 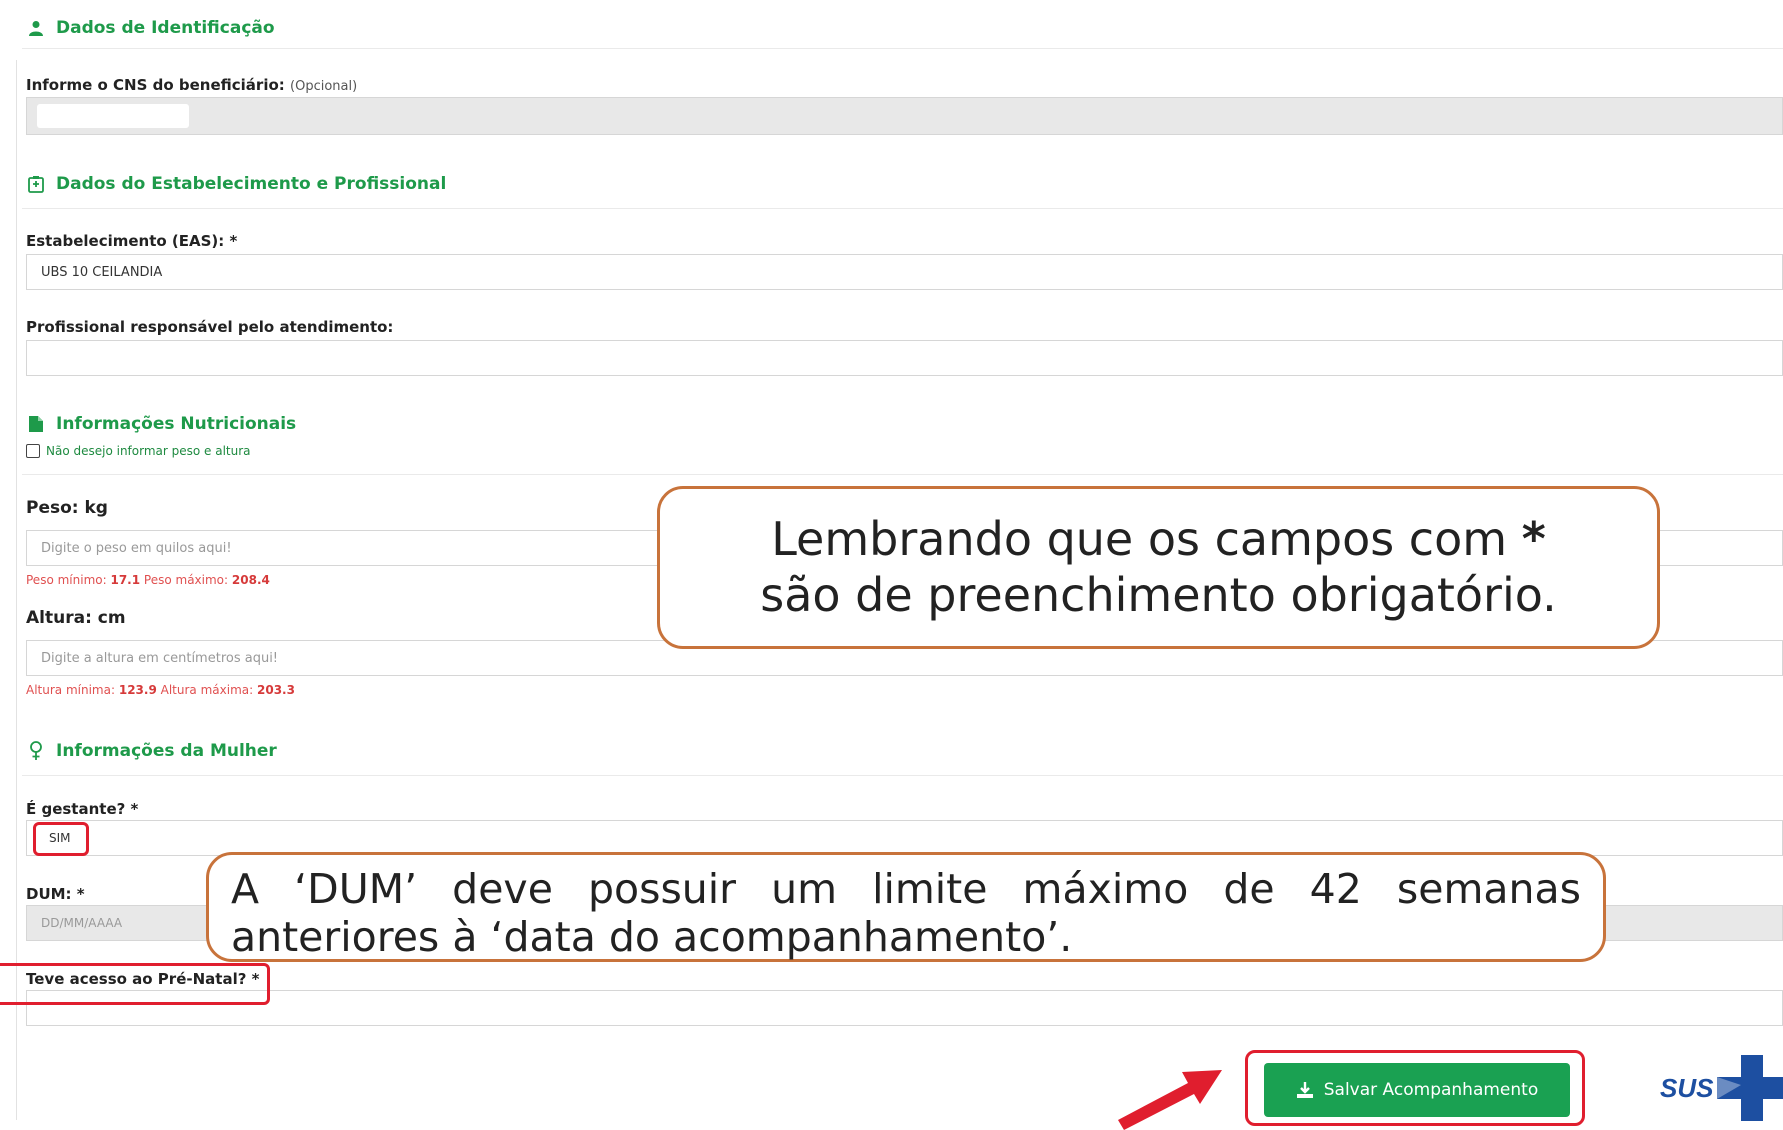 I want to click on peso-hint: Peso mínimo: 17.1 Peso máximo: 208.4, so click(x=148, y=580).